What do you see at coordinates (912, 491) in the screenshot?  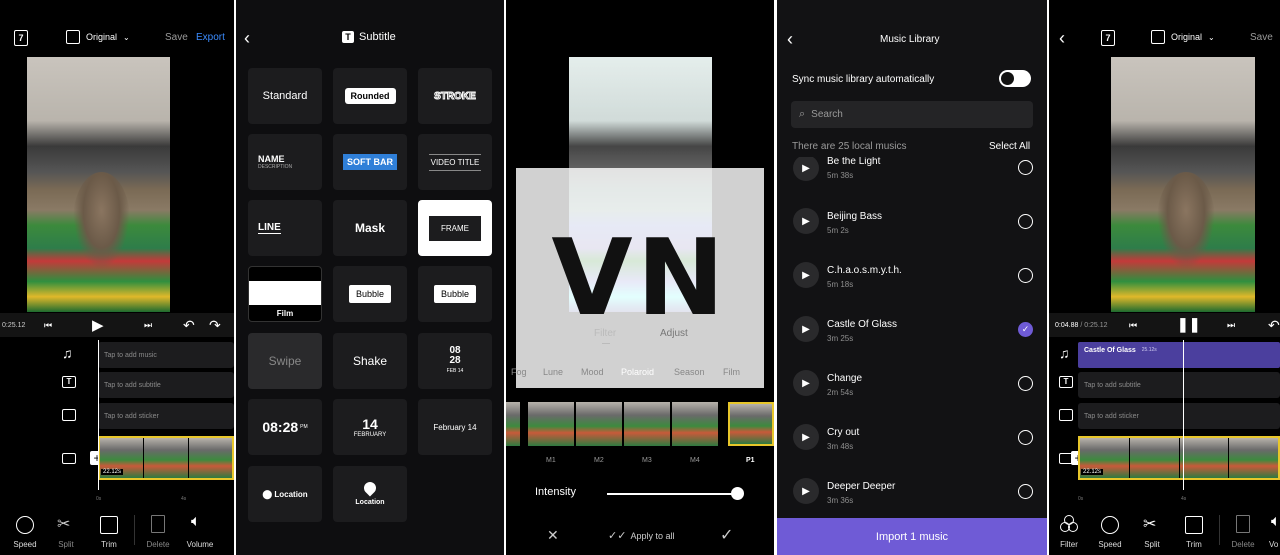 I see `list-item: ▶ Deeper Deeper 3m 36s` at bounding box center [912, 491].